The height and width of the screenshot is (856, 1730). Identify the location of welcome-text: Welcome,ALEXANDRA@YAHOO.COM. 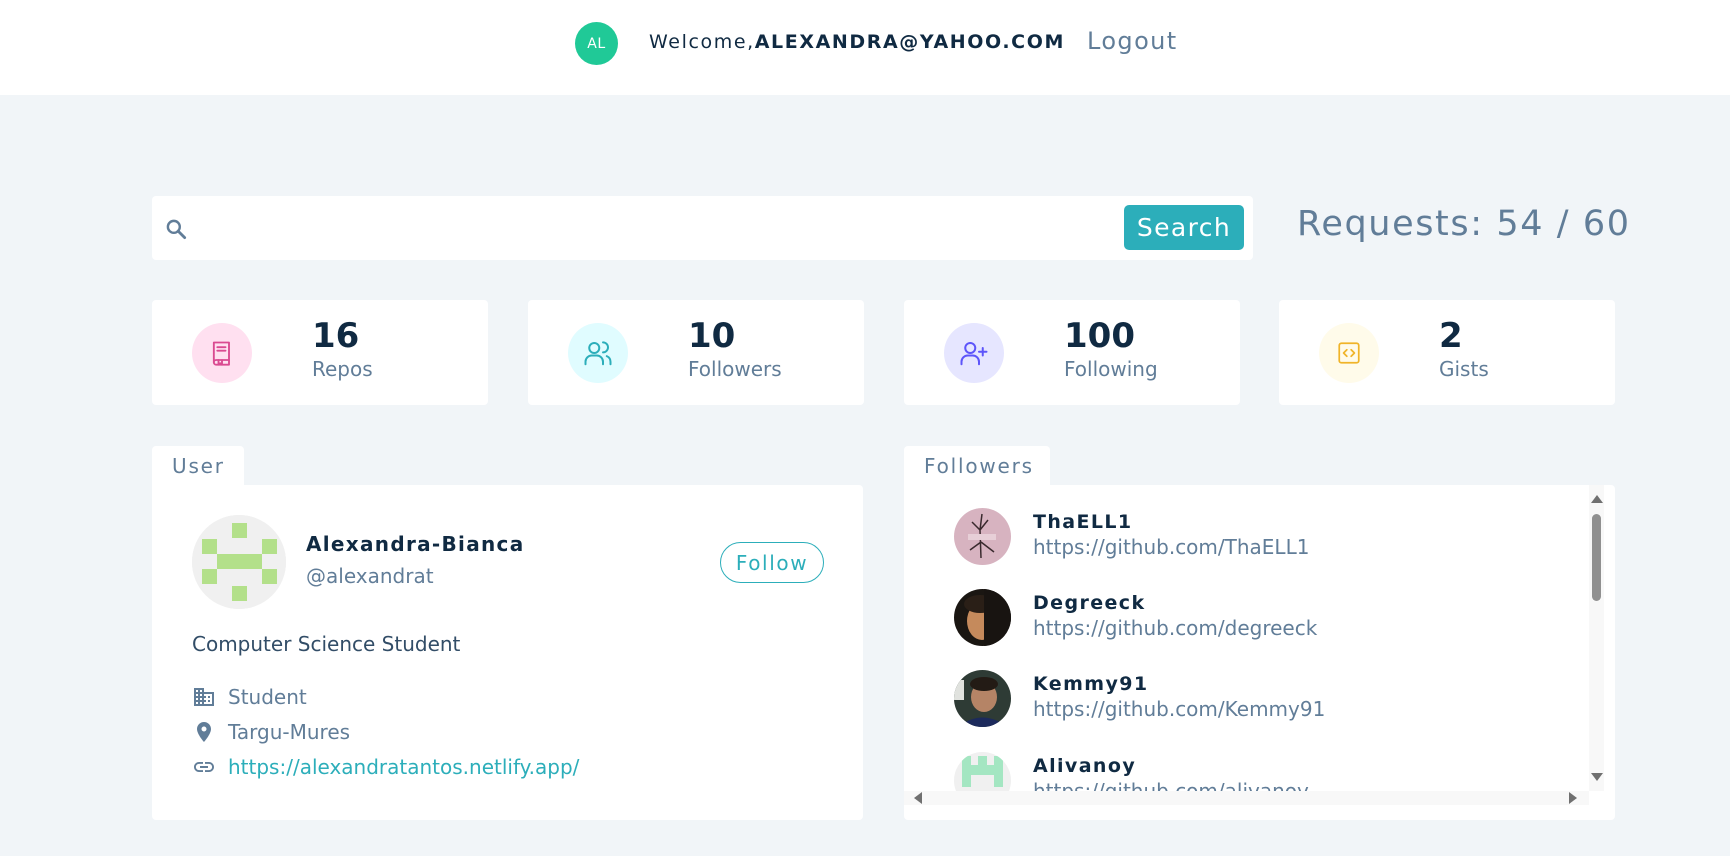
(857, 42).